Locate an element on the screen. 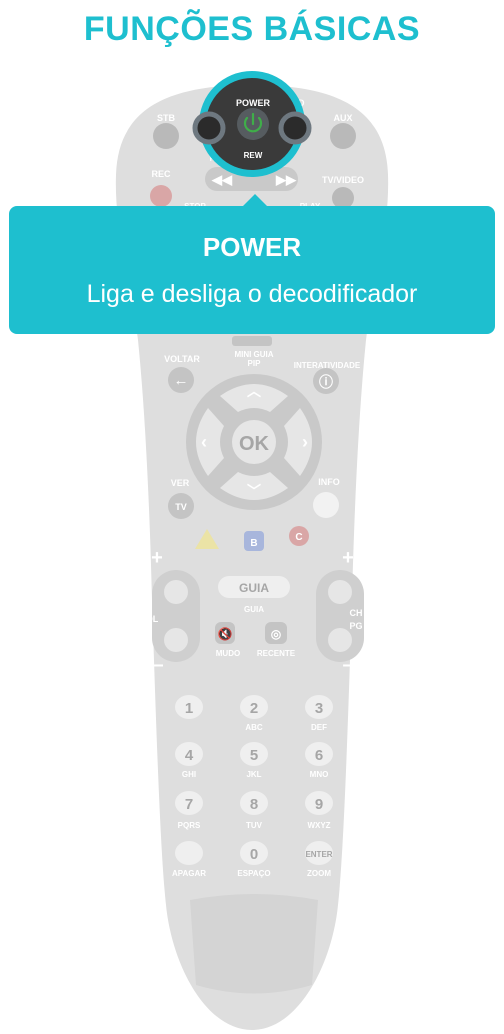 The image size is (504, 1034). fast-forward-icon: ▶▶ is located at coordinates (286, 179).